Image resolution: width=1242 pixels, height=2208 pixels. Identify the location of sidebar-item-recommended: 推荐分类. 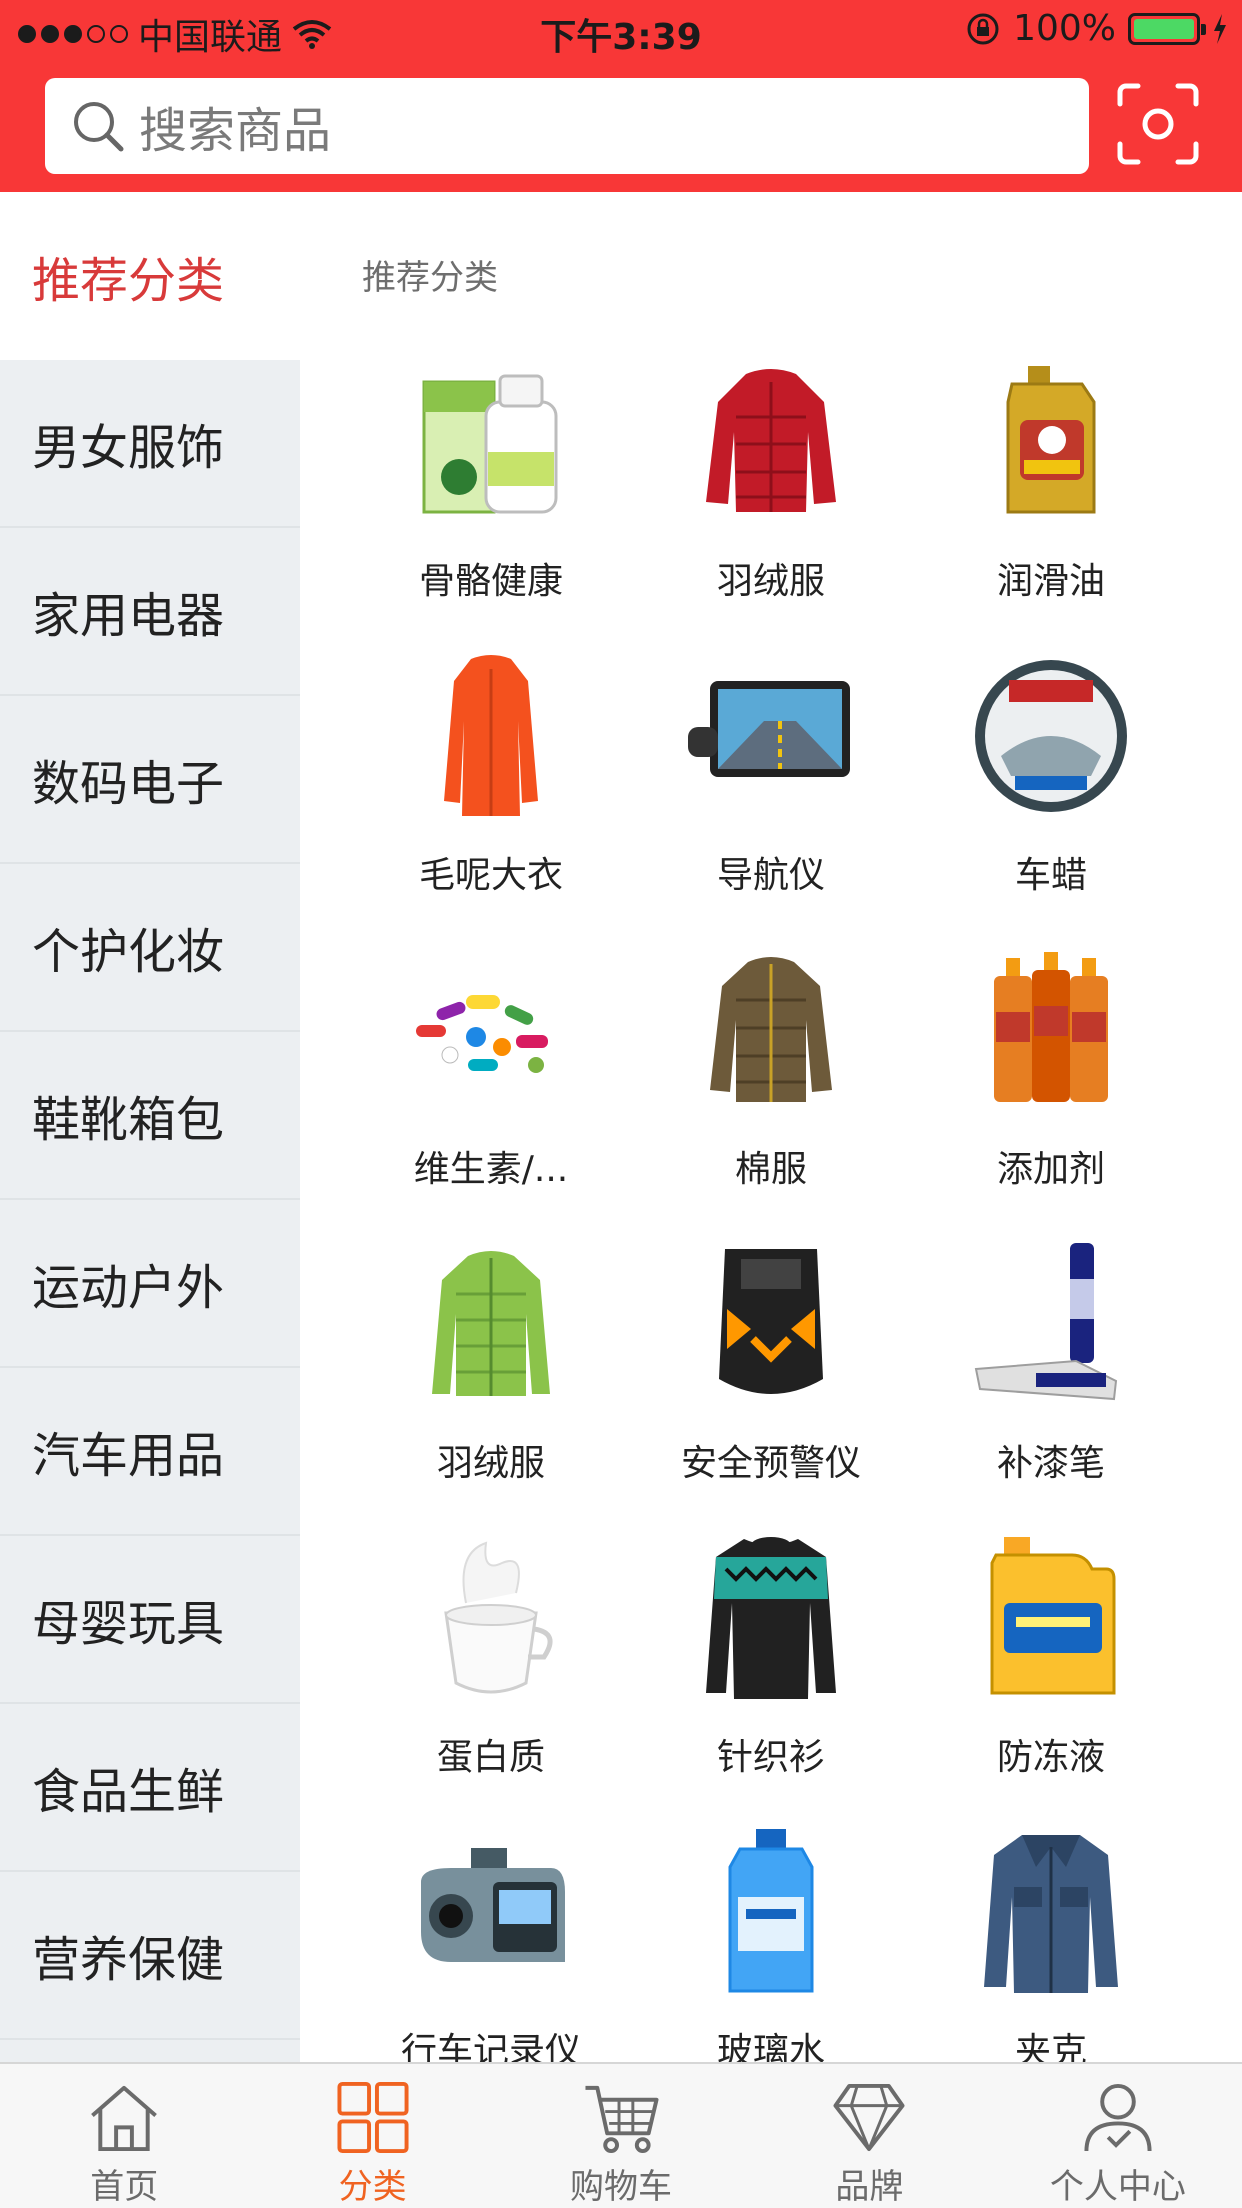
(150, 276).